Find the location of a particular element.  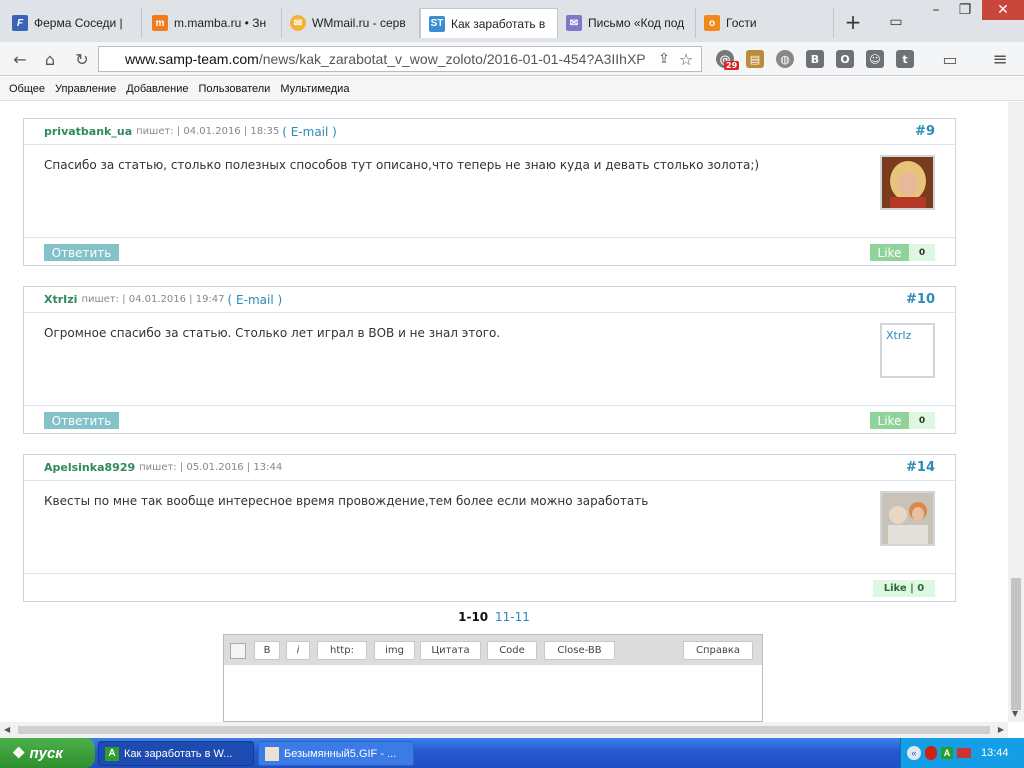

smile-icon: ☺ is located at coordinates (875, 59).